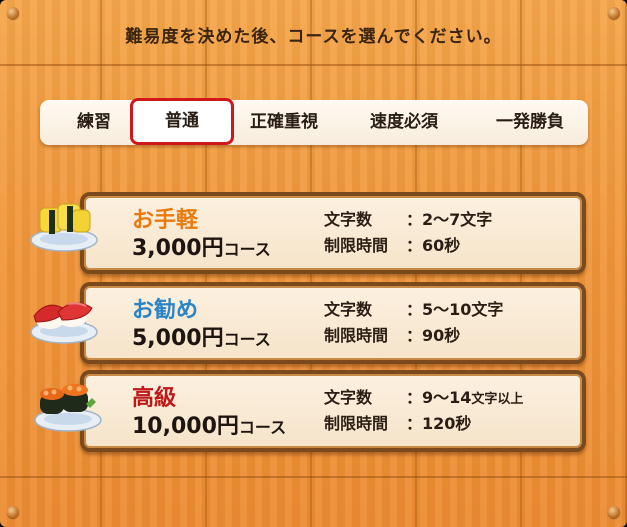  Describe the element at coordinates (424, 397) in the screenshot. I see `char-count-row: 文字数 ：9～14文字以上` at that location.